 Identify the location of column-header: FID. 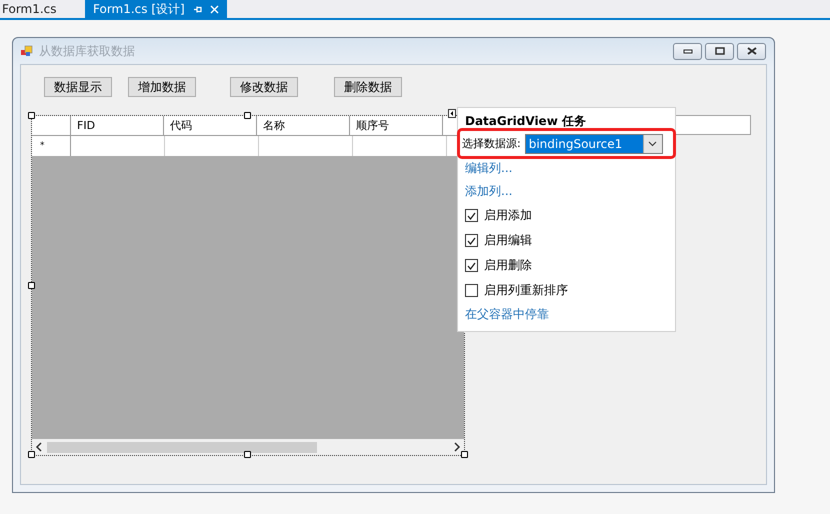
(117, 125).